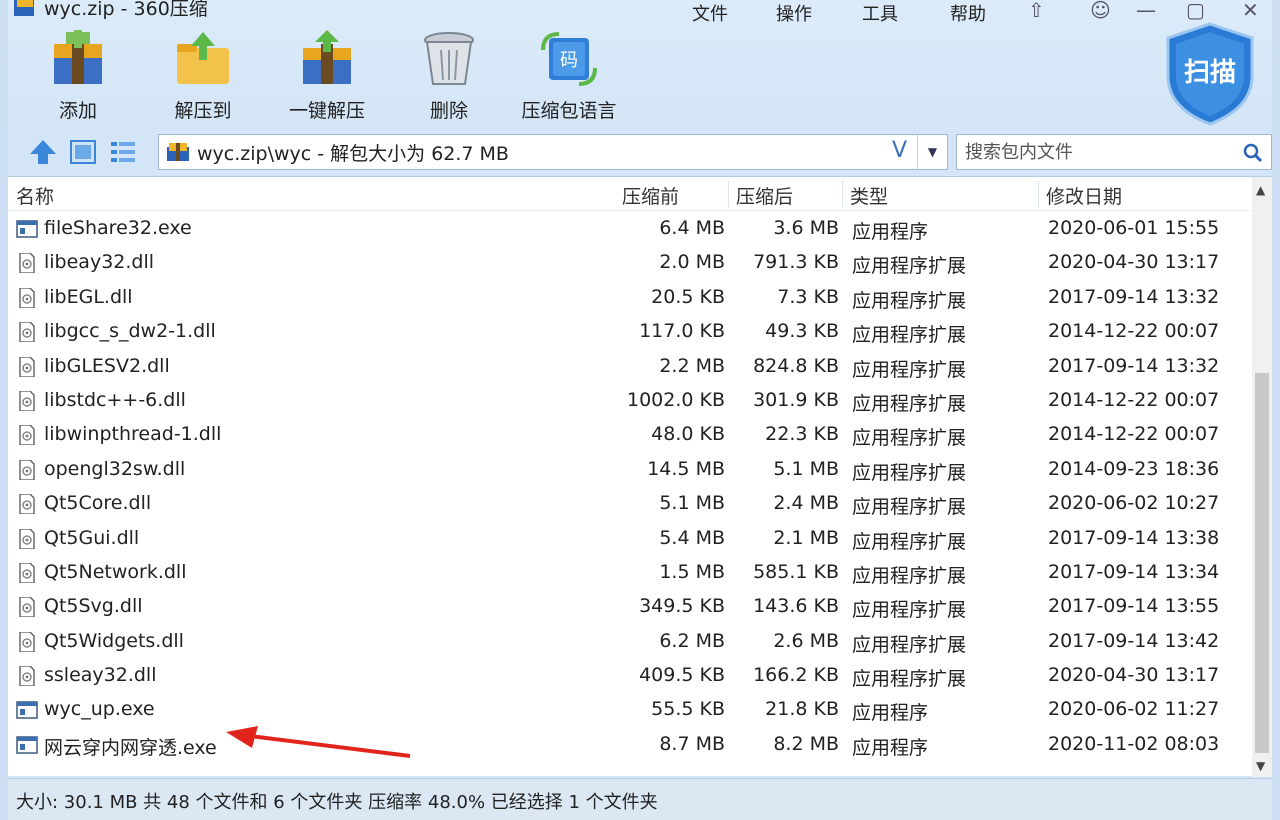 This screenshot has height=820, width=1280. Describe the element at coordinates (83, 152) in the screenshot. I see `large-icon-view-icon` at that location.